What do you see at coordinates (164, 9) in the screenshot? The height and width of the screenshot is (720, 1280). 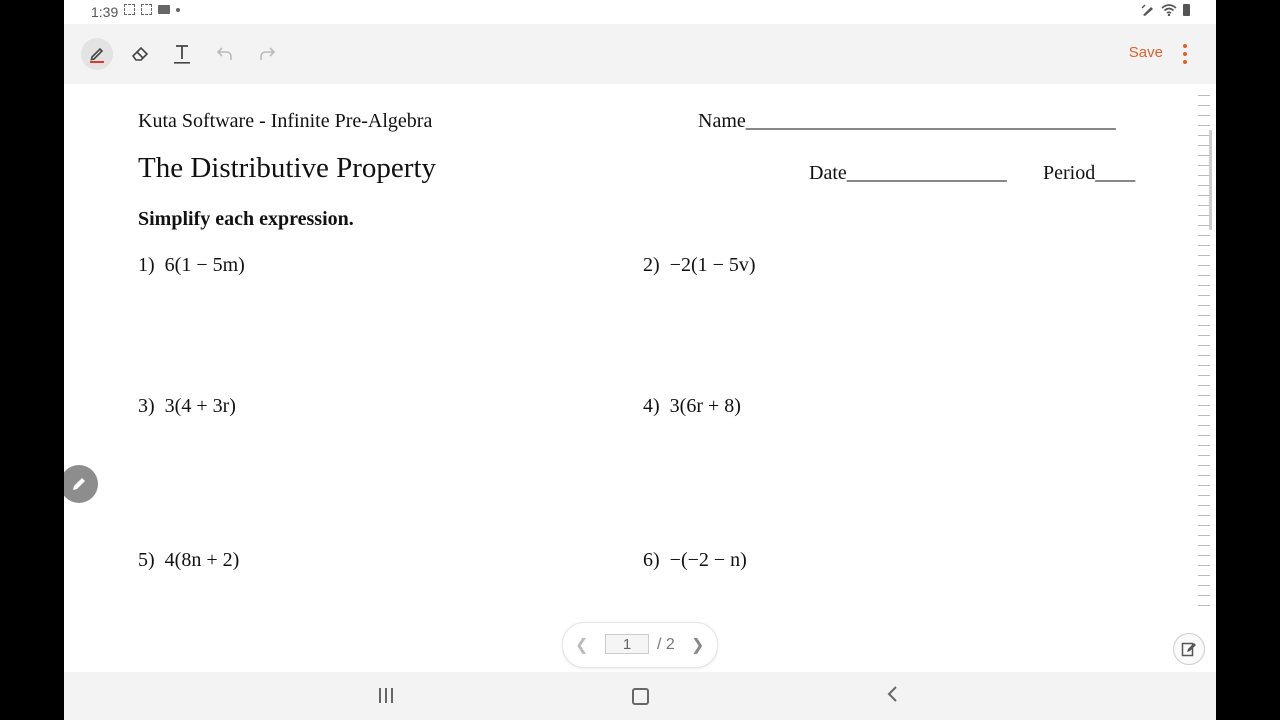 I see `mail-icon` at bounding box center [164, 9].